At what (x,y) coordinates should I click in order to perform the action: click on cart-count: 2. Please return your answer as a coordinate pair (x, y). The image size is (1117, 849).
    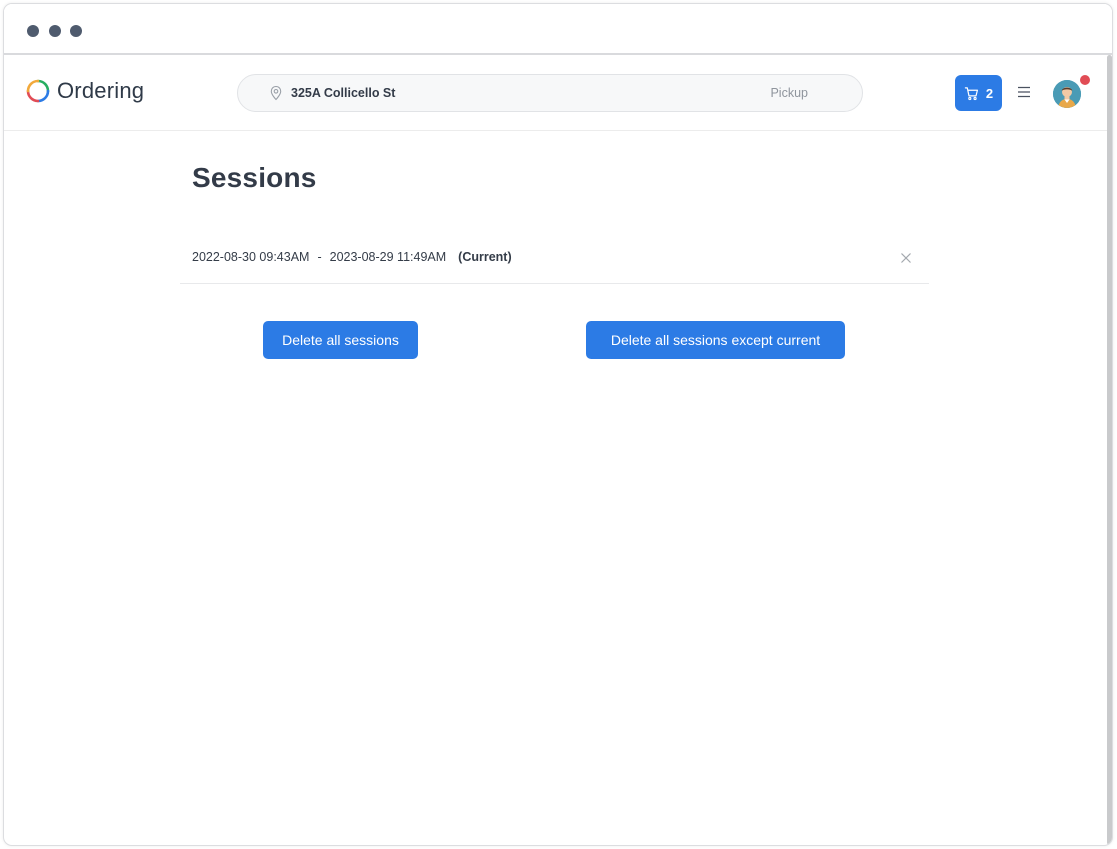
    Looking at the image, I should click on (989, 93).